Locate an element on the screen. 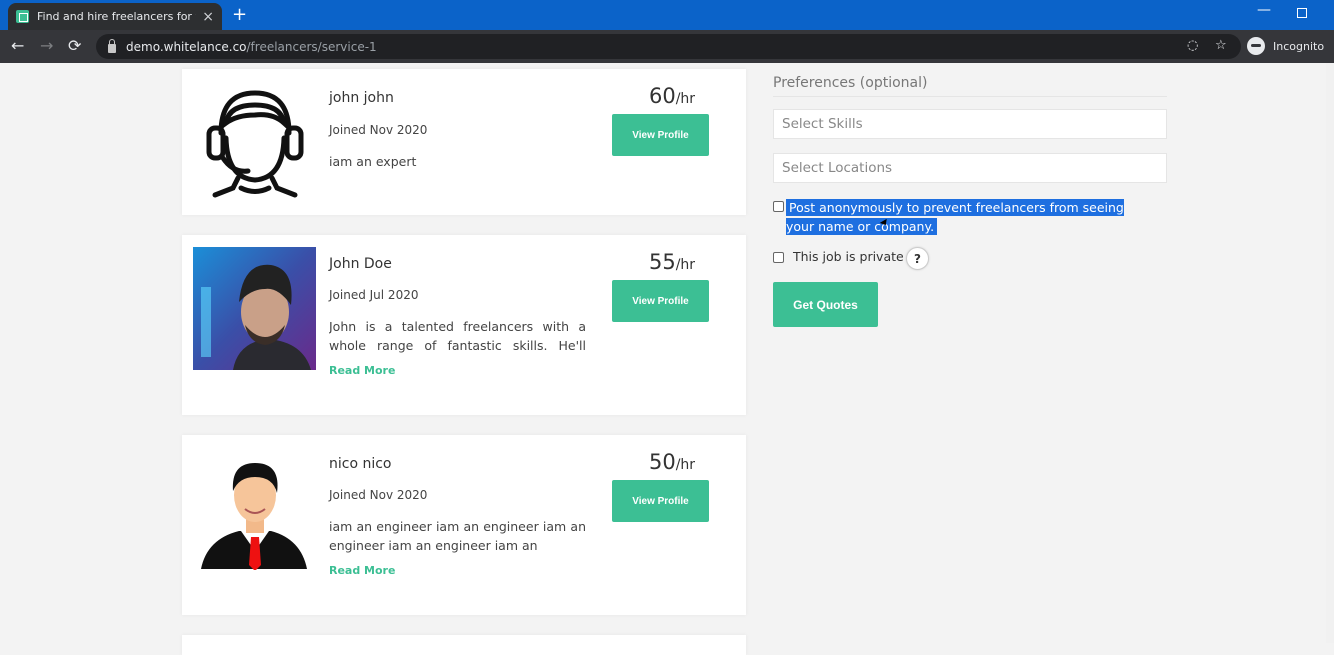 This screenshot has width=1334, height=655. hourly-rate: 50/hr is located at coordinates (672, 462).